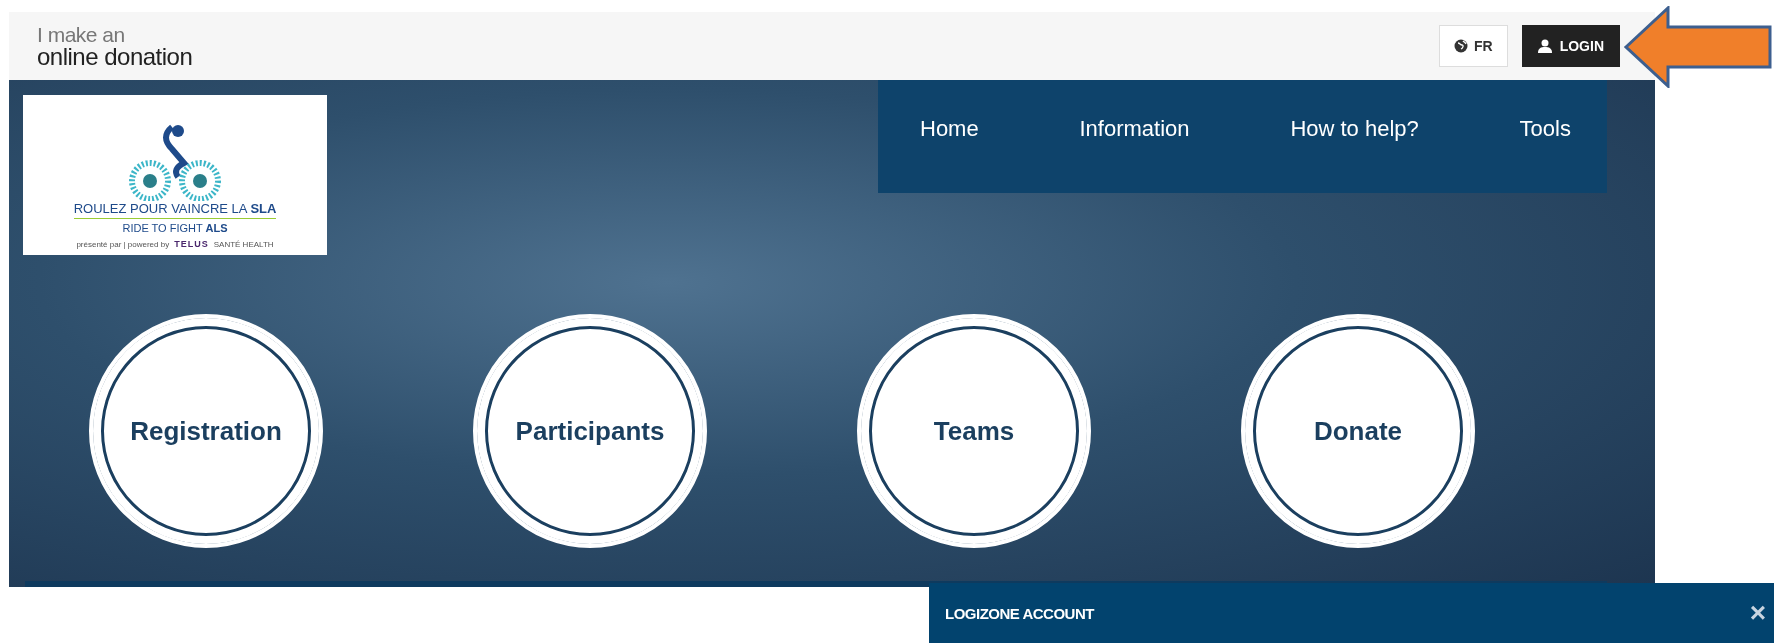  I want to click on sponsor-caption: présenté par | powered by, so click(123, 244).